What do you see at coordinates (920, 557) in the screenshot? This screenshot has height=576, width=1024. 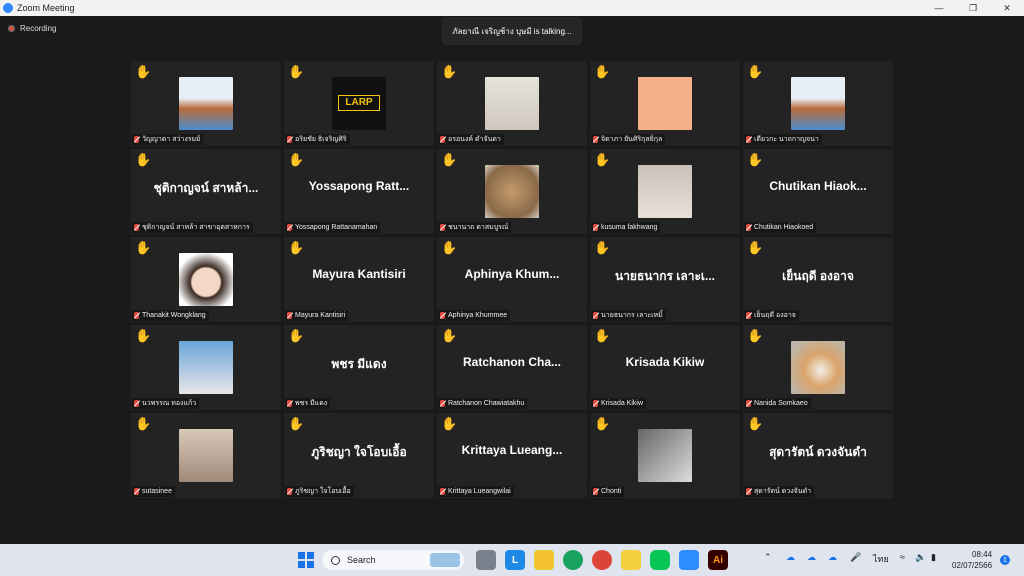 I see `volume-icon: 🔈` at bounding box center [920, 557].